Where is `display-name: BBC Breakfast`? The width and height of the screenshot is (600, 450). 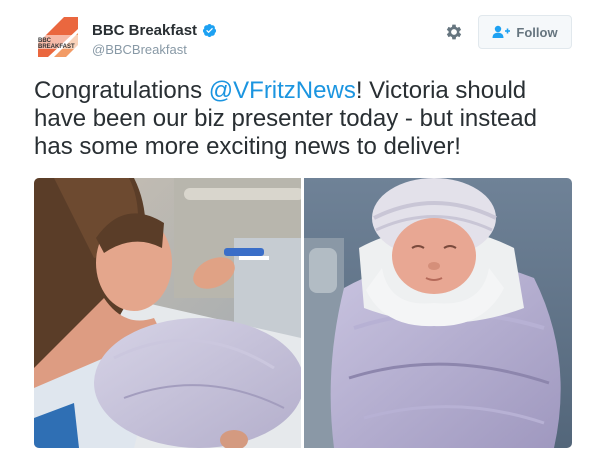 display-name: BBC Breakfast is located at coordinates (144, 30).